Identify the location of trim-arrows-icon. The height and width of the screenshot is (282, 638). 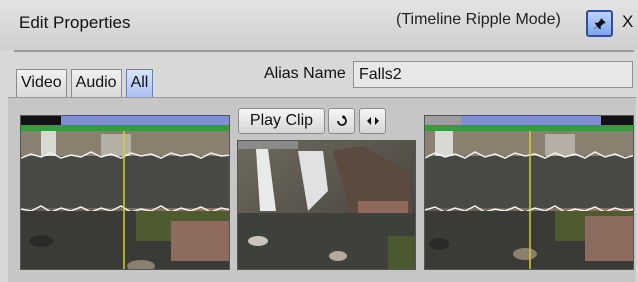
(372, 121).